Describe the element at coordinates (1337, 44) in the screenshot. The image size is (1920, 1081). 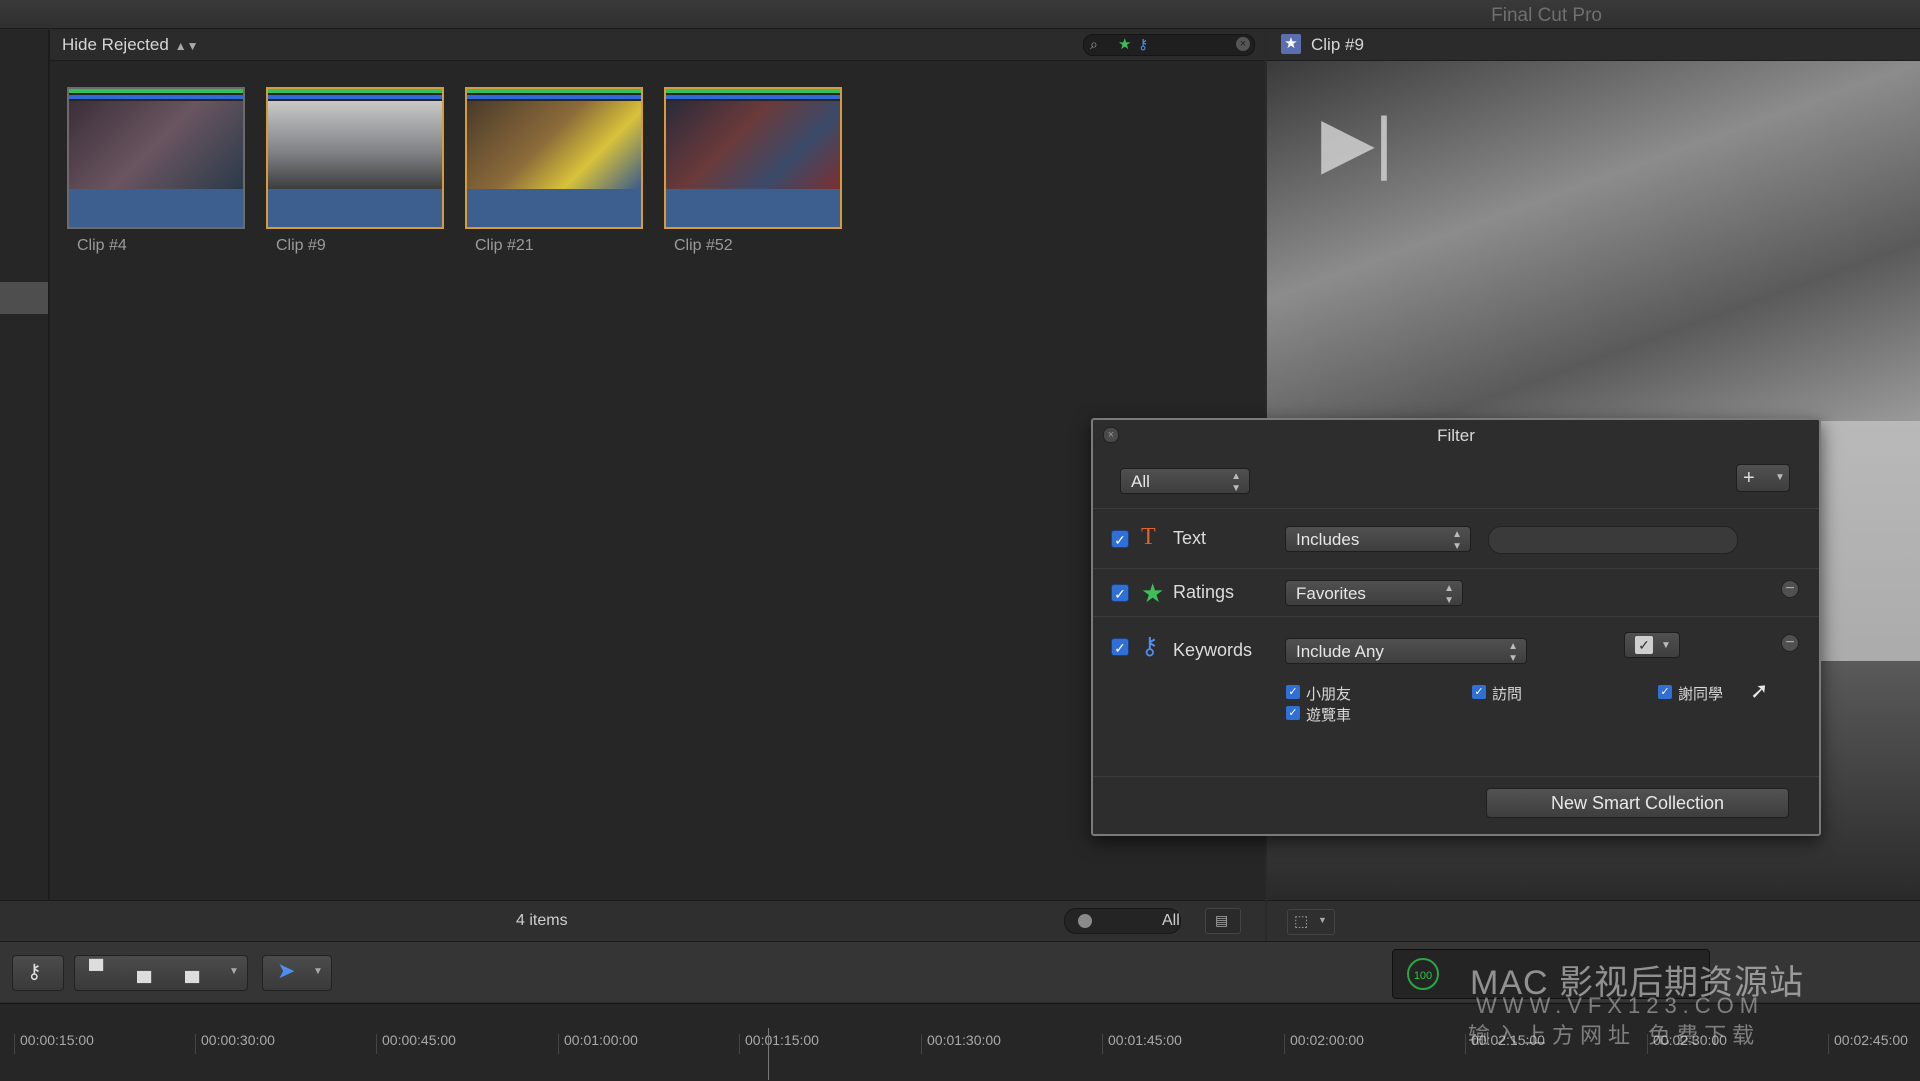
I see `viewer-clip-title: Clip #9` at that location.